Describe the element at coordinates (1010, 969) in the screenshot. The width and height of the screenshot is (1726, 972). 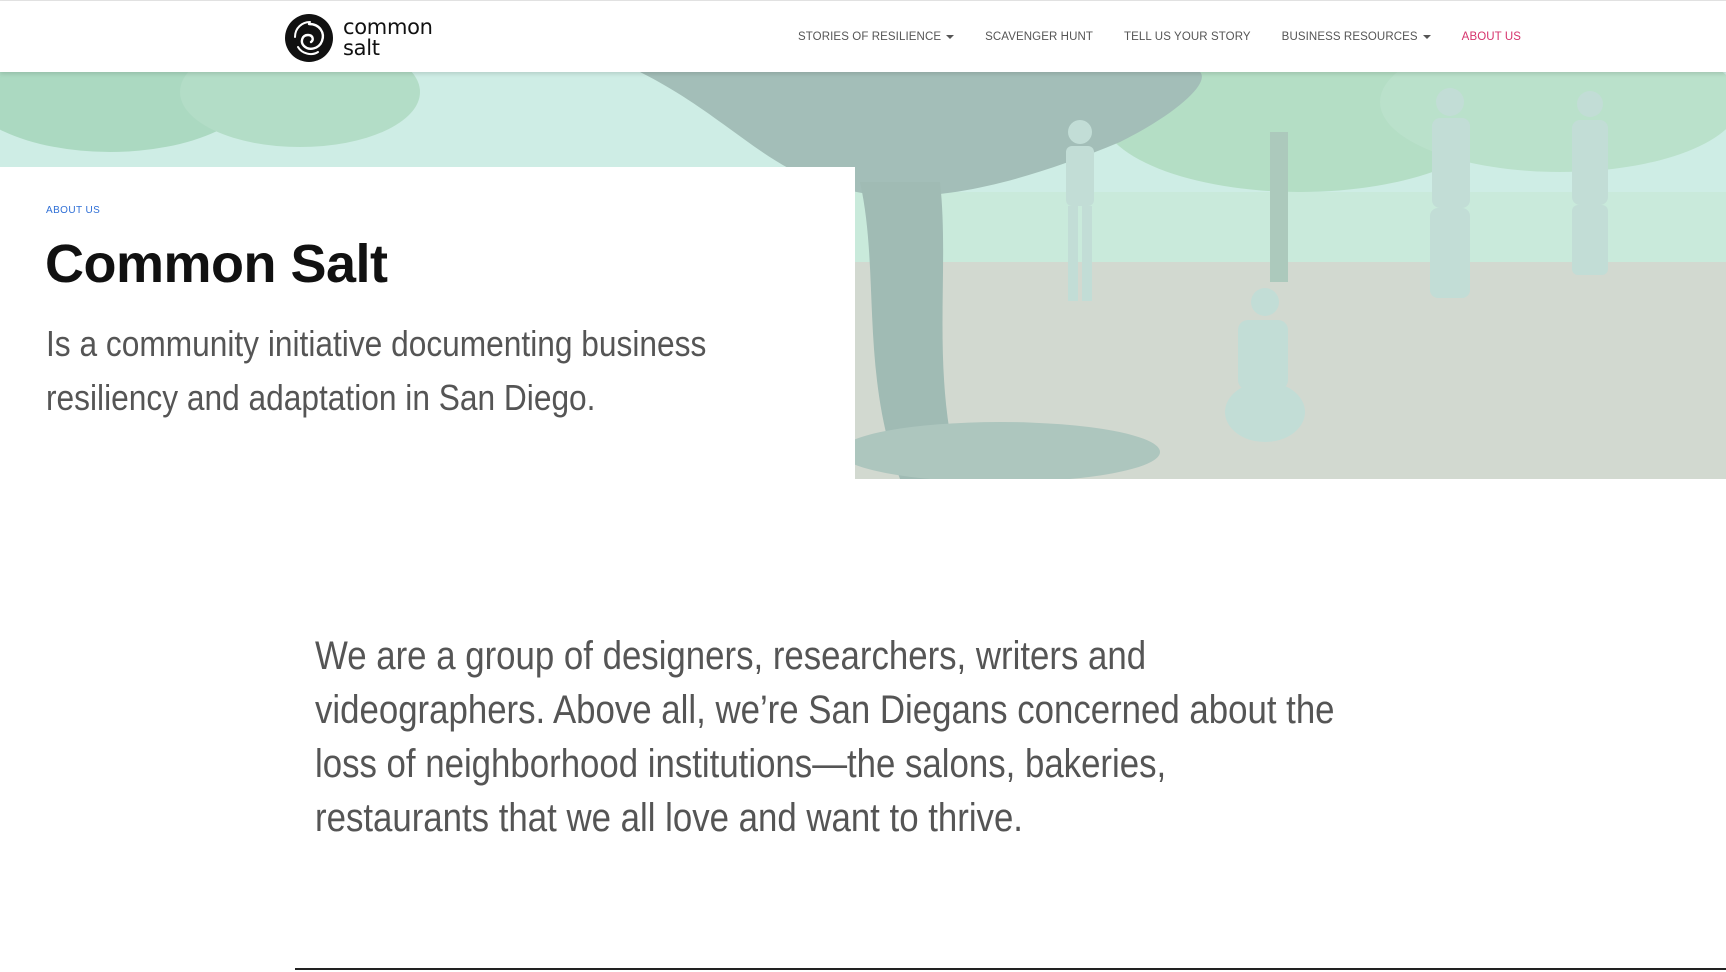
I see `bottom-divider` at that location.